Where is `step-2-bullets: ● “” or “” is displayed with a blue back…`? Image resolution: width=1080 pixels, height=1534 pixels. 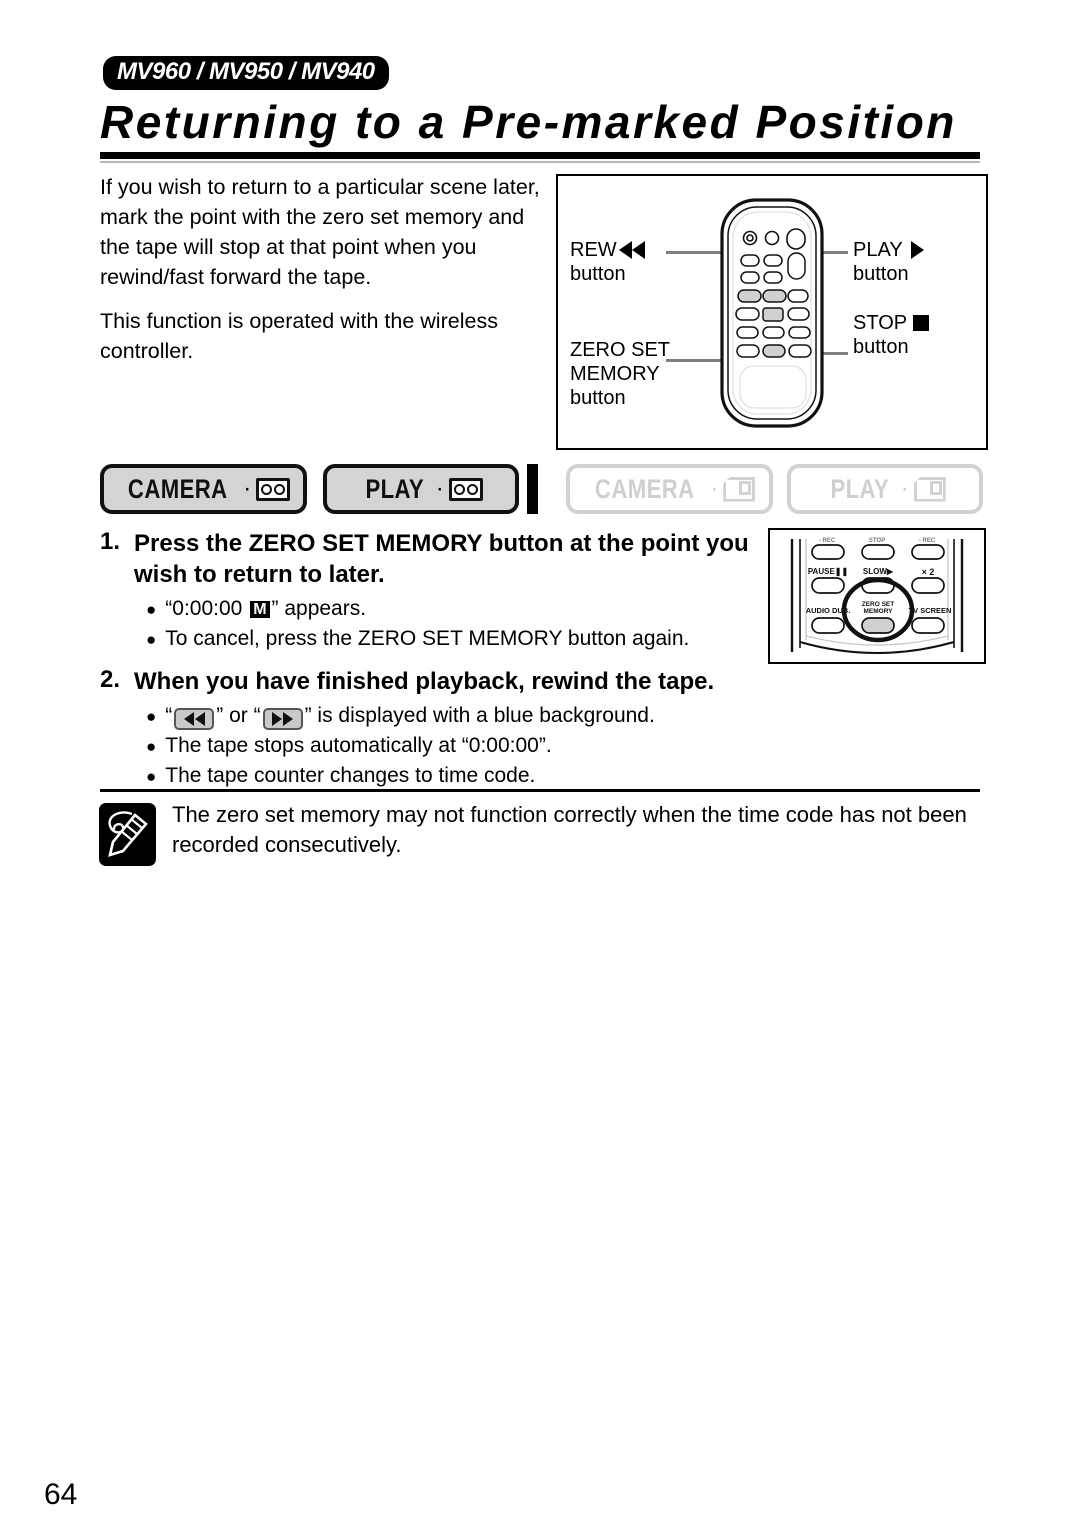 step-2-bullets: ● “” or “” is displayed with a blue back… is located at coordinates (463, 746).